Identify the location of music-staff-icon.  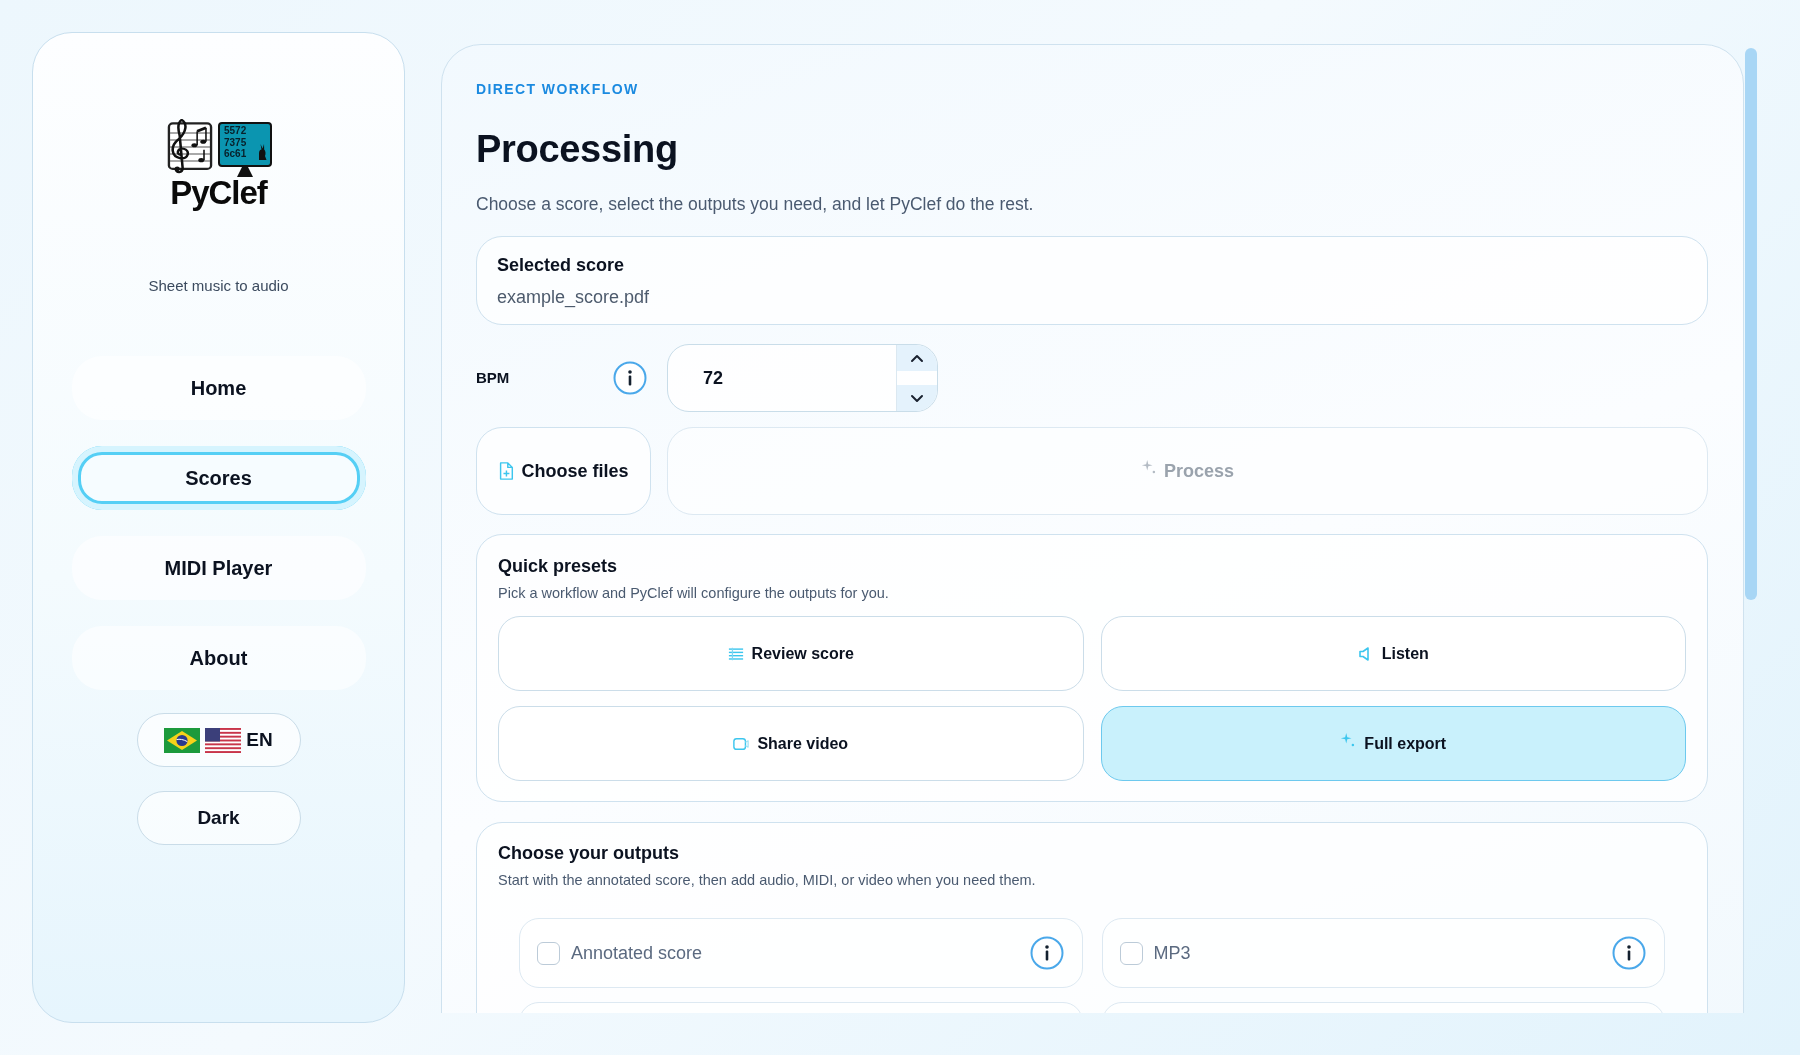
(189, 147).